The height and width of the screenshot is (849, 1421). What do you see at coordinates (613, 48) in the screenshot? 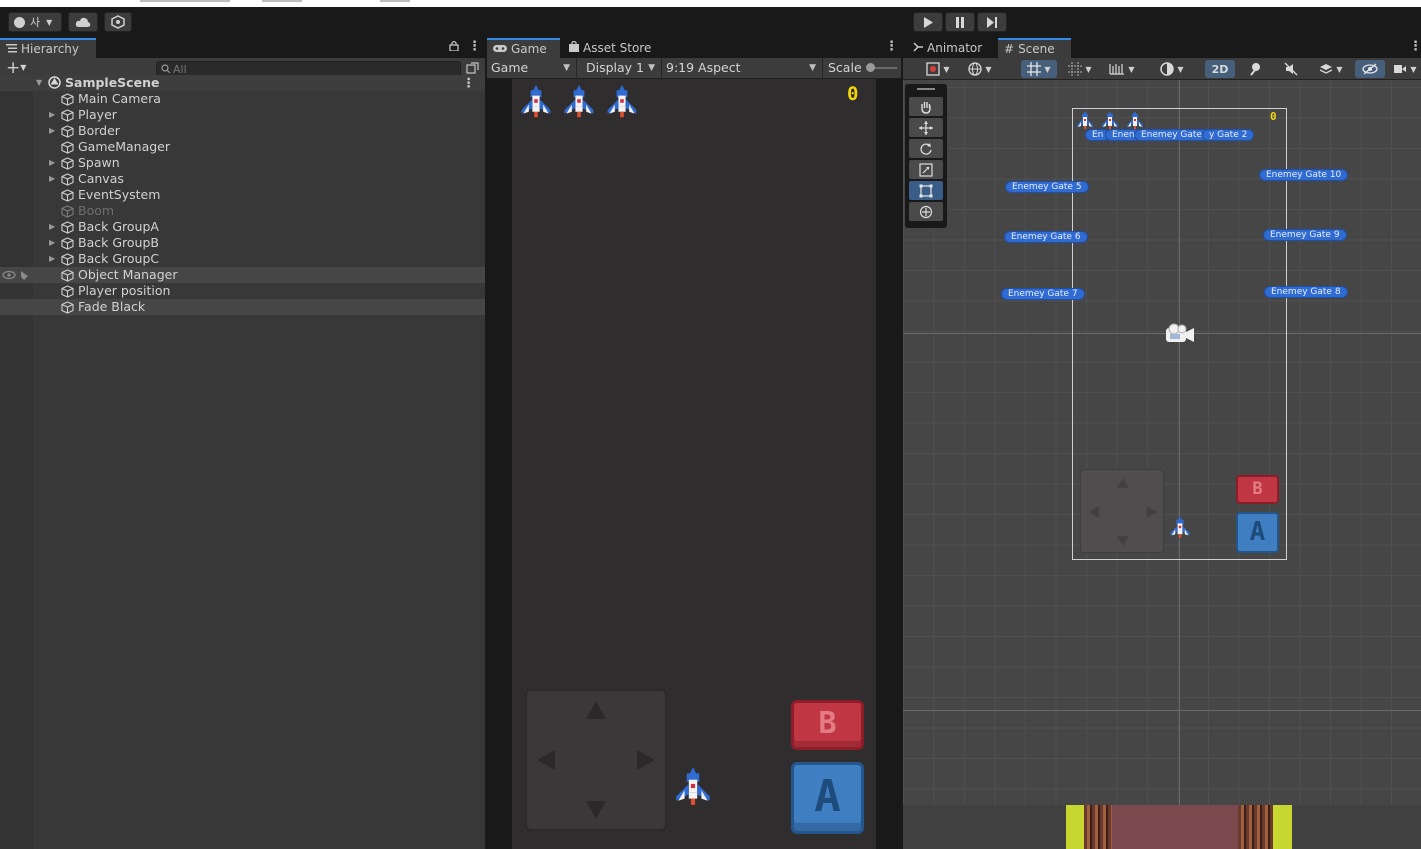
I see `tab-asset-store: Asset Store` at bounding box center [613, 48].